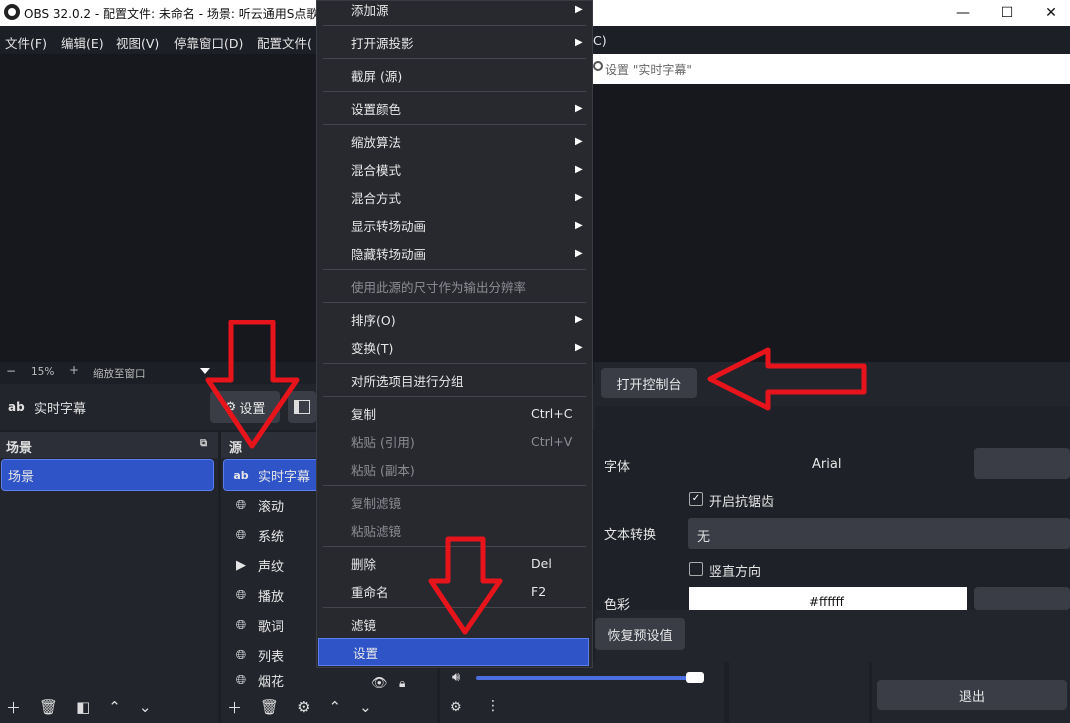 The width and height of the screenshot is (1070, 723). What do you see at coordinates (879, 533) in the screenshot?
I see `text-transform-select: 无` at bounding box center [879, 533].